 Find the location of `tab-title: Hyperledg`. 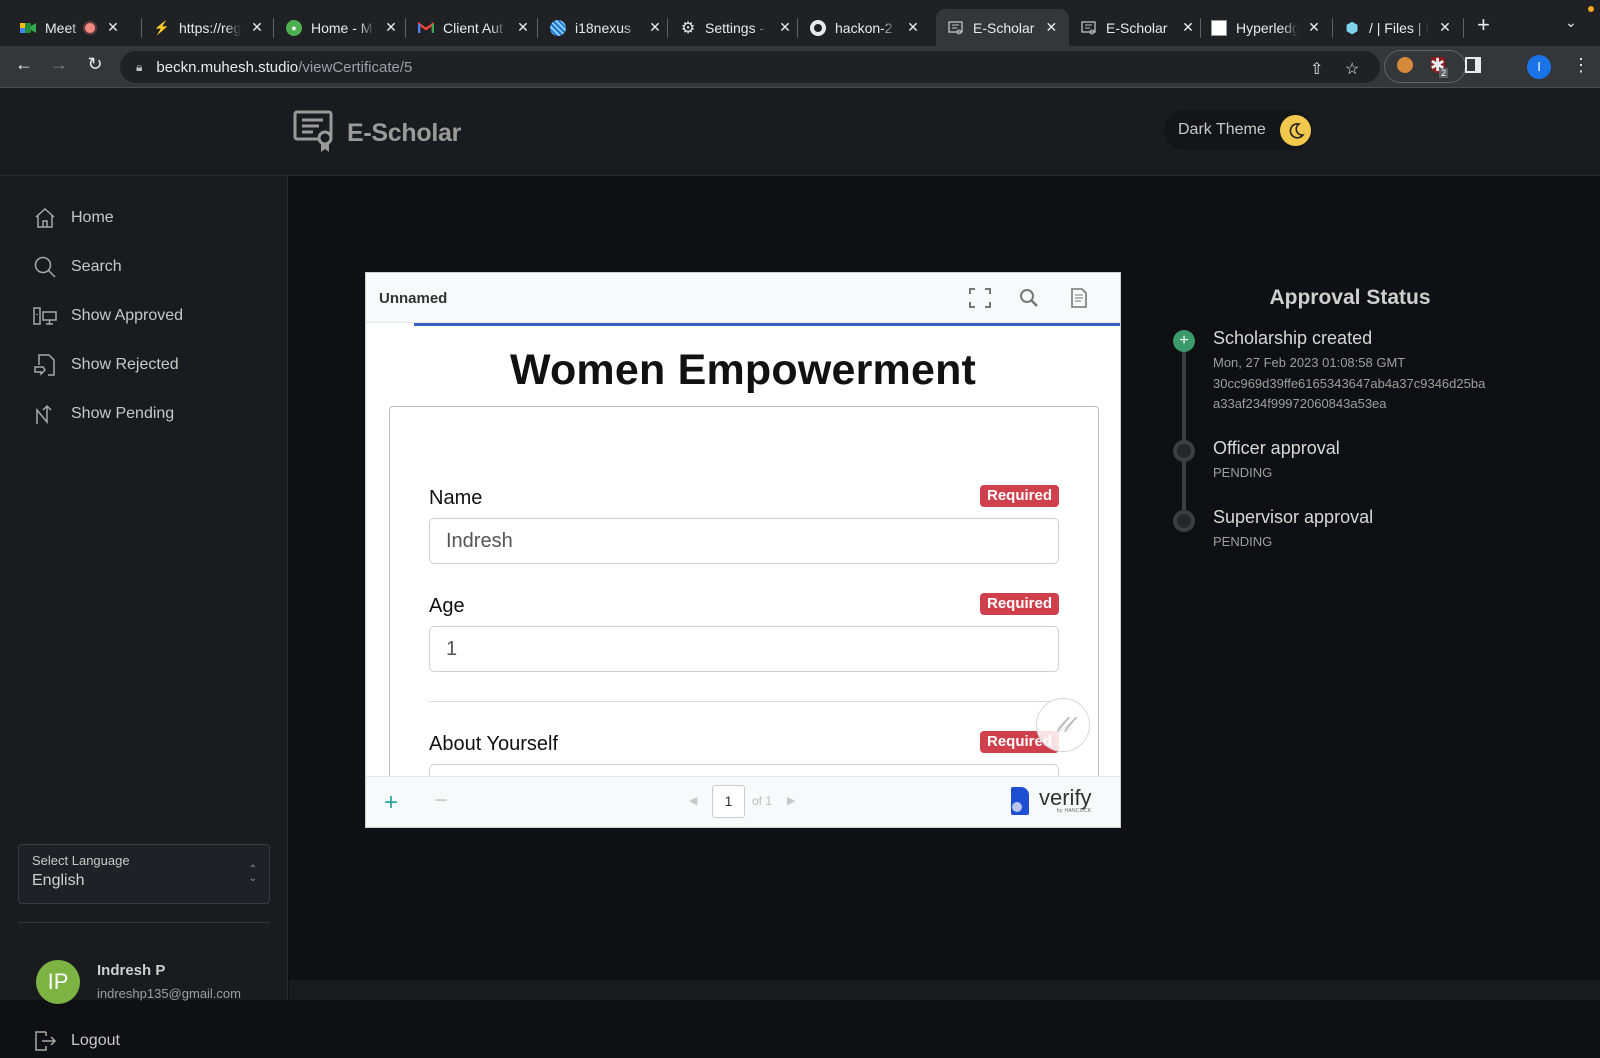

tab-title: Hyperledg is located at coordinates (1267, 27).